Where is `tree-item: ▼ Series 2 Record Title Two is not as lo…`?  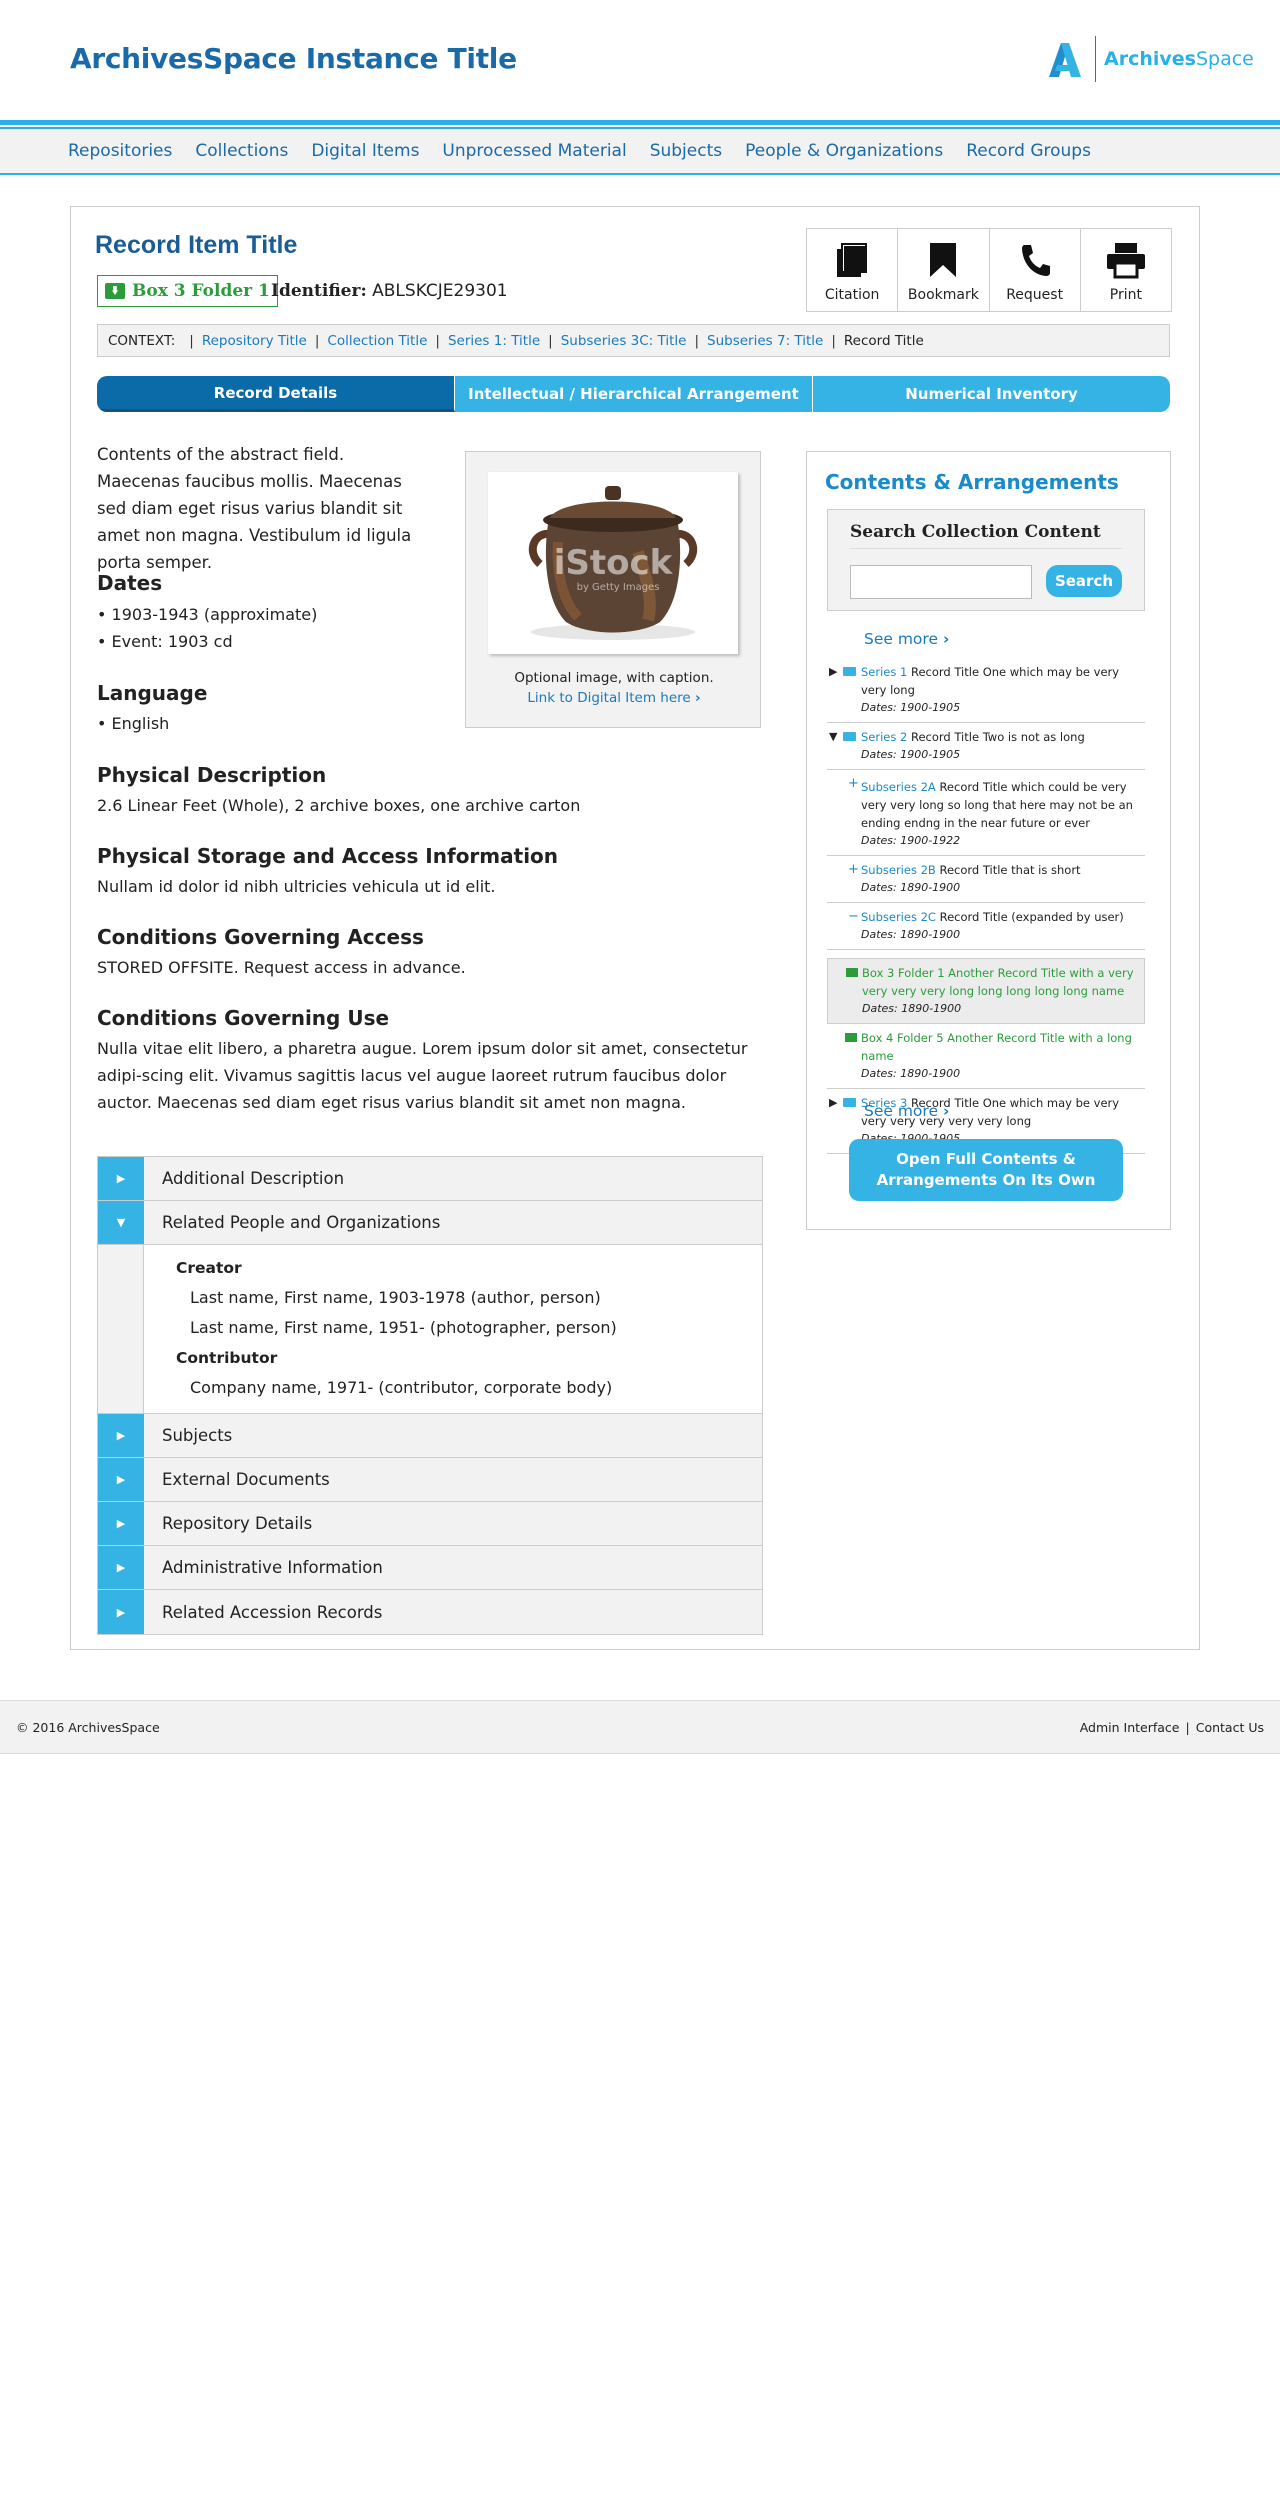
tree-item: ▼ Series 2 Record Title Two is not as lo… is located at coordinates (986, 746).